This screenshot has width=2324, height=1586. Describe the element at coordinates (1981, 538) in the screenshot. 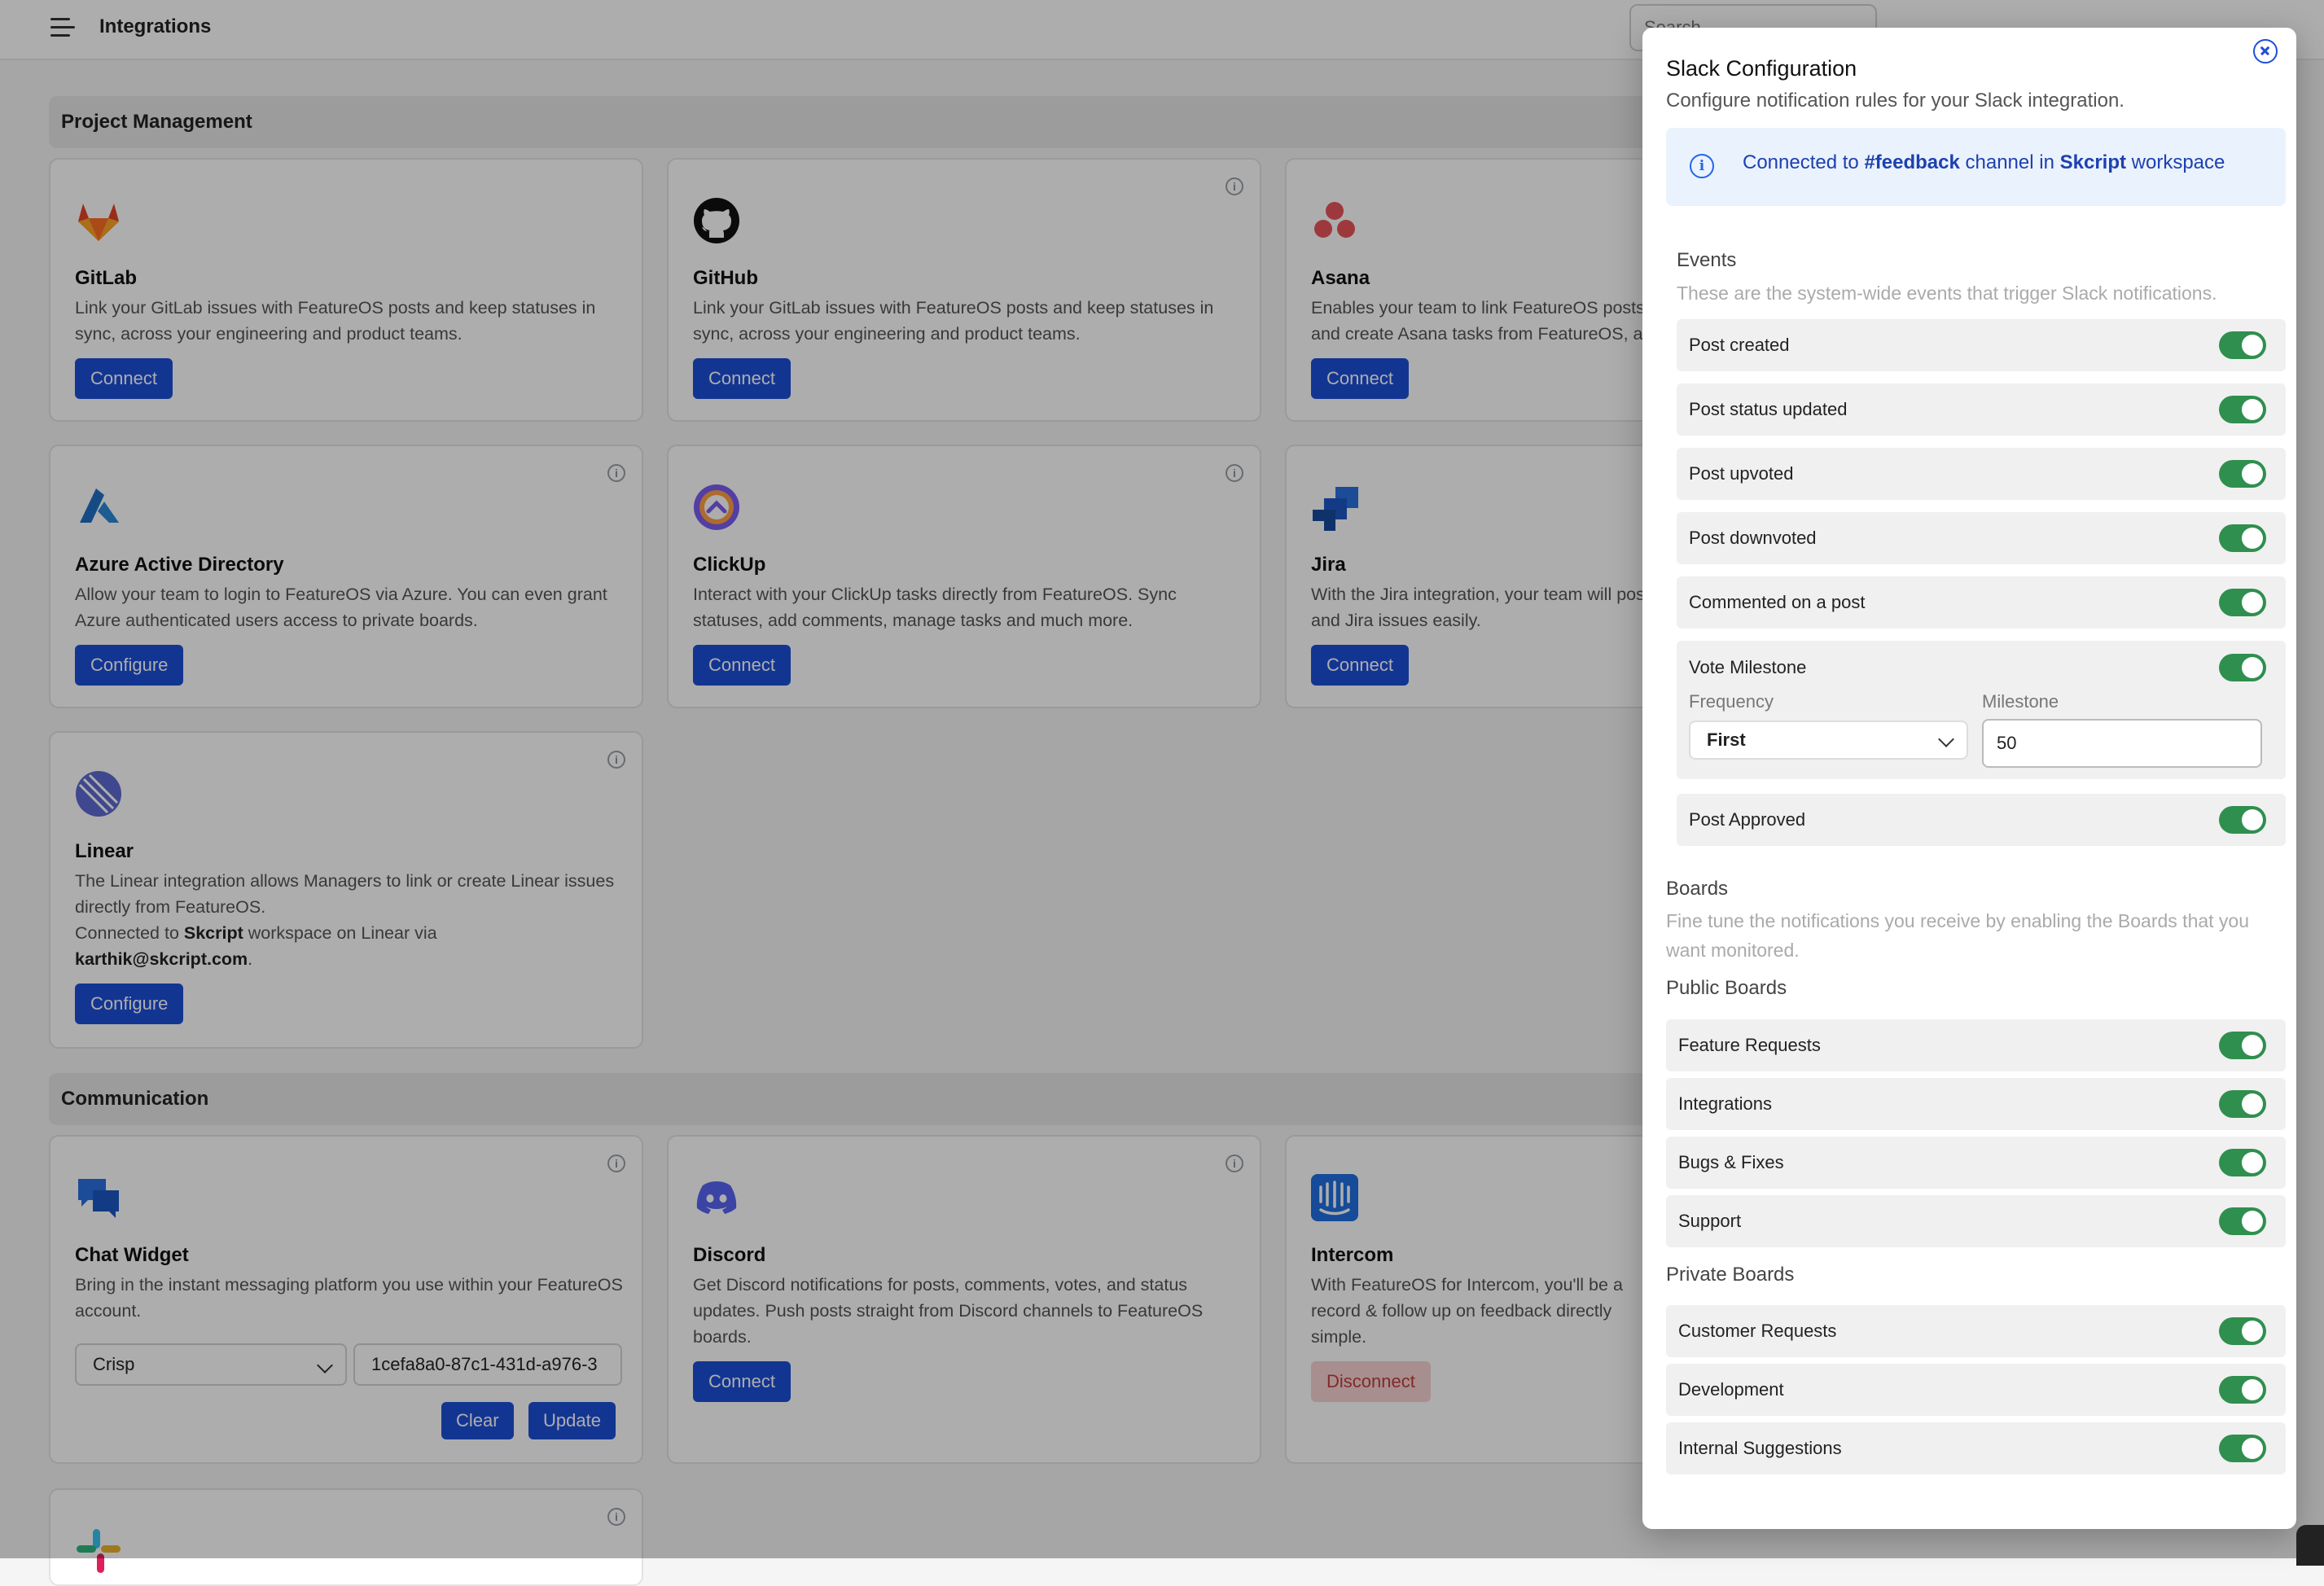

I see `event-row-post-downvoted: Post downvoted` at that location.